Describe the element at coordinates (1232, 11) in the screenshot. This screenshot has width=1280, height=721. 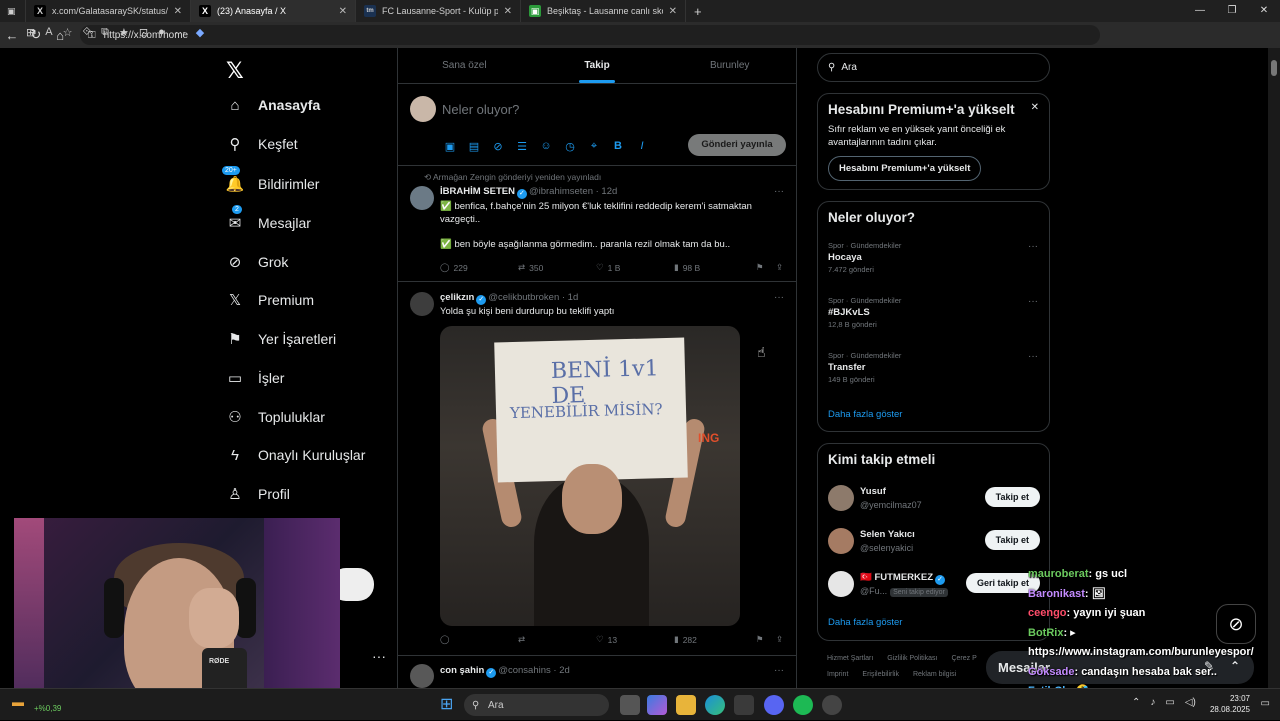
I see `maximize-icon: ❐` at that location.